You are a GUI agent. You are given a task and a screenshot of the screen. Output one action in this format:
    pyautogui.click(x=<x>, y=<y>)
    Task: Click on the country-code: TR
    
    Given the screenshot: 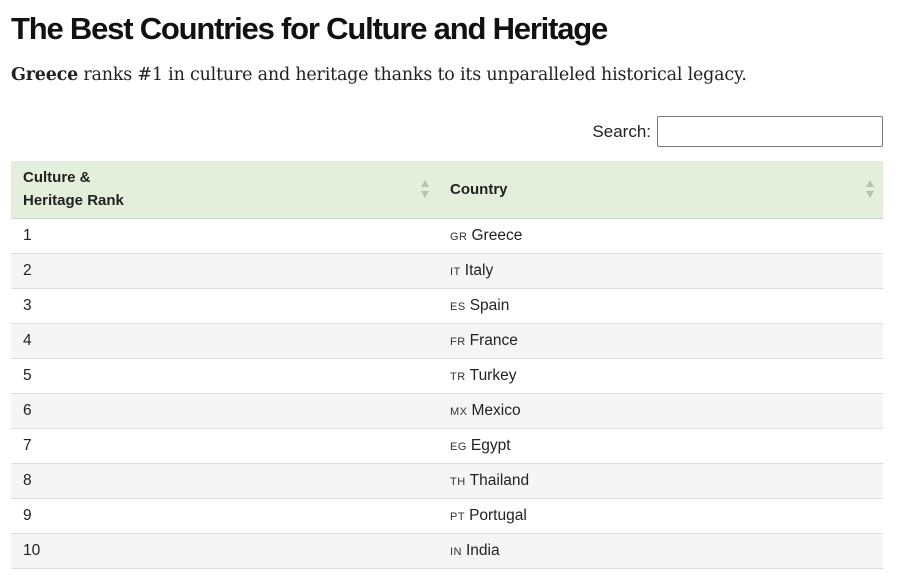 What is the action you would take?
    pyautogui.click(x=458, y=376)
    